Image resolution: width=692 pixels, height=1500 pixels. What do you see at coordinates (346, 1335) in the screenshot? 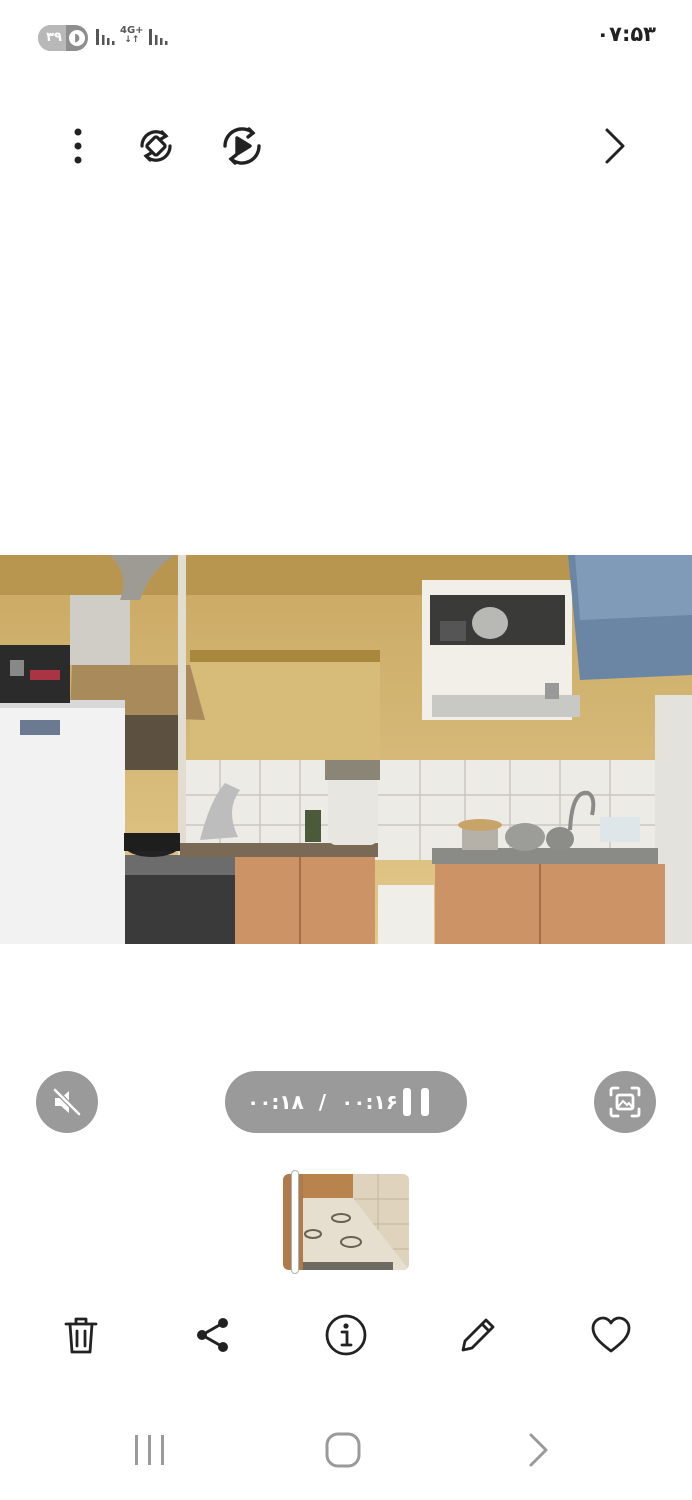
I see `info-icon` at bounding box center [346, 1335].